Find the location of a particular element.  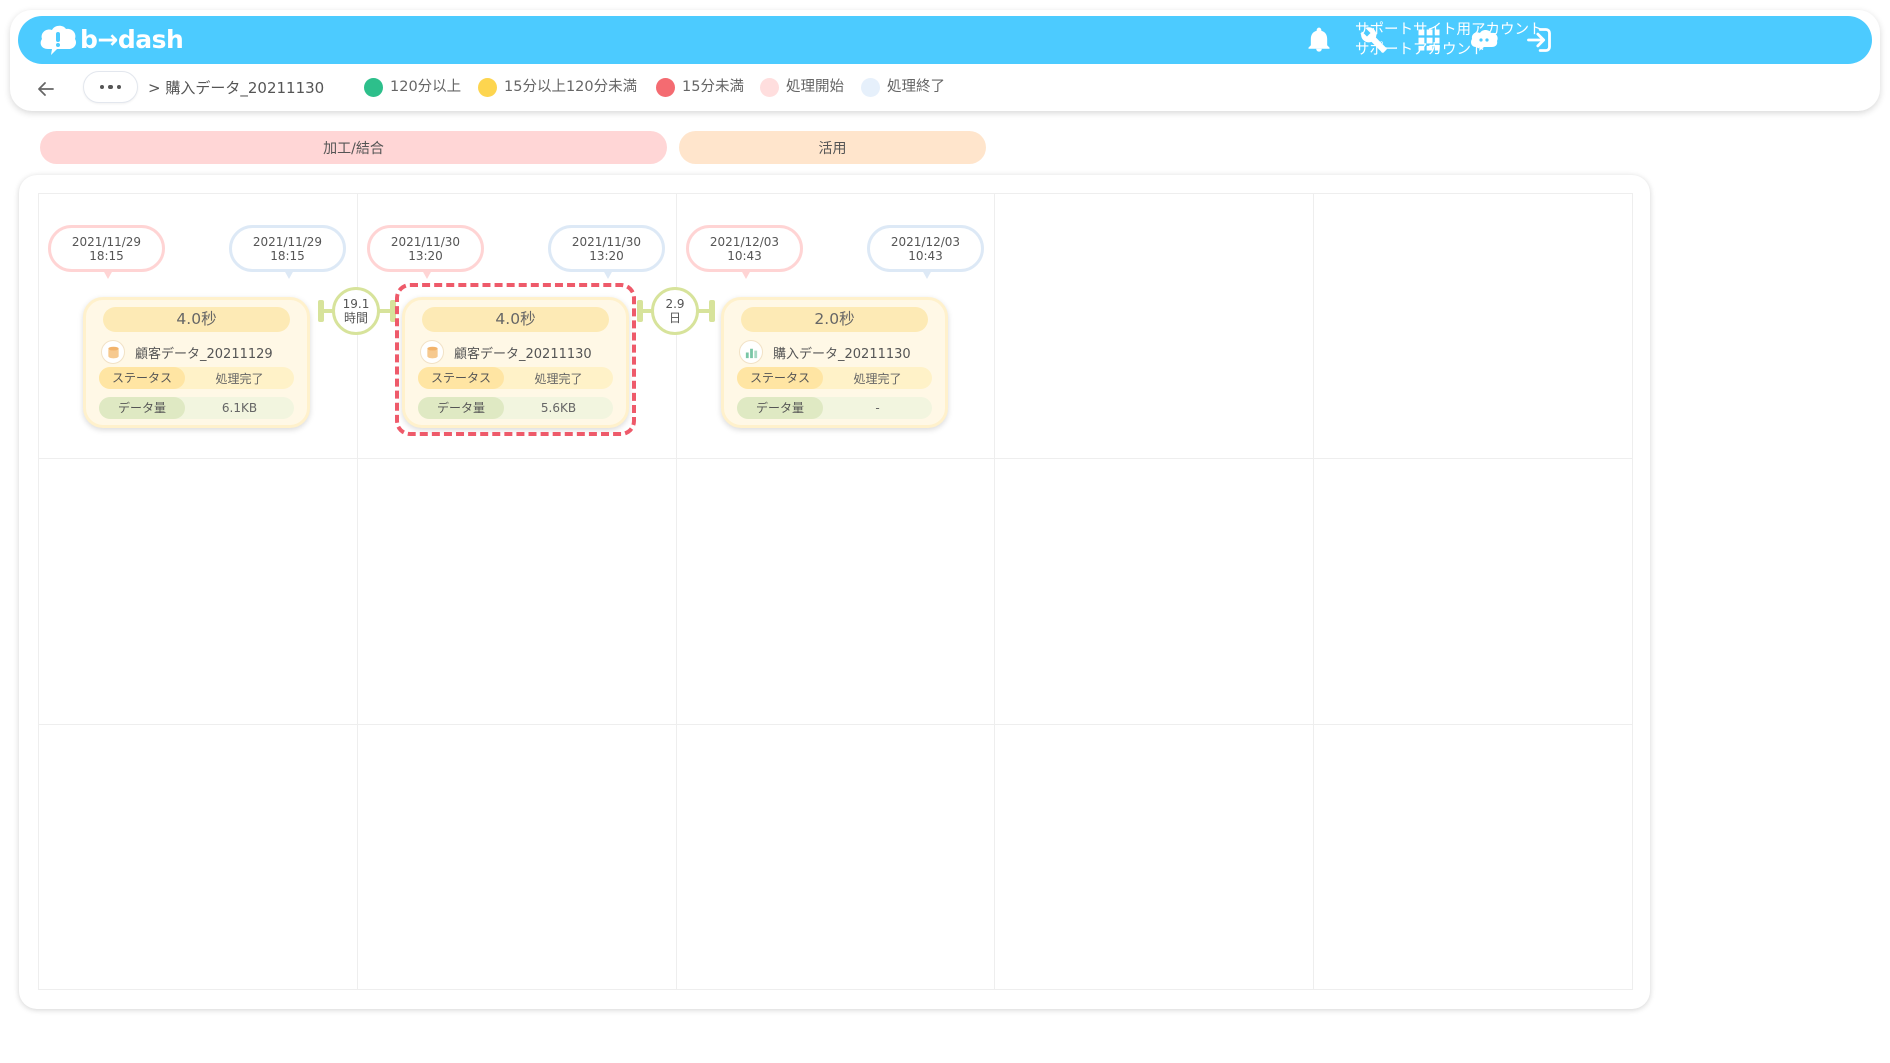

gap-unit: 日 is located at coordinates (674, 318).